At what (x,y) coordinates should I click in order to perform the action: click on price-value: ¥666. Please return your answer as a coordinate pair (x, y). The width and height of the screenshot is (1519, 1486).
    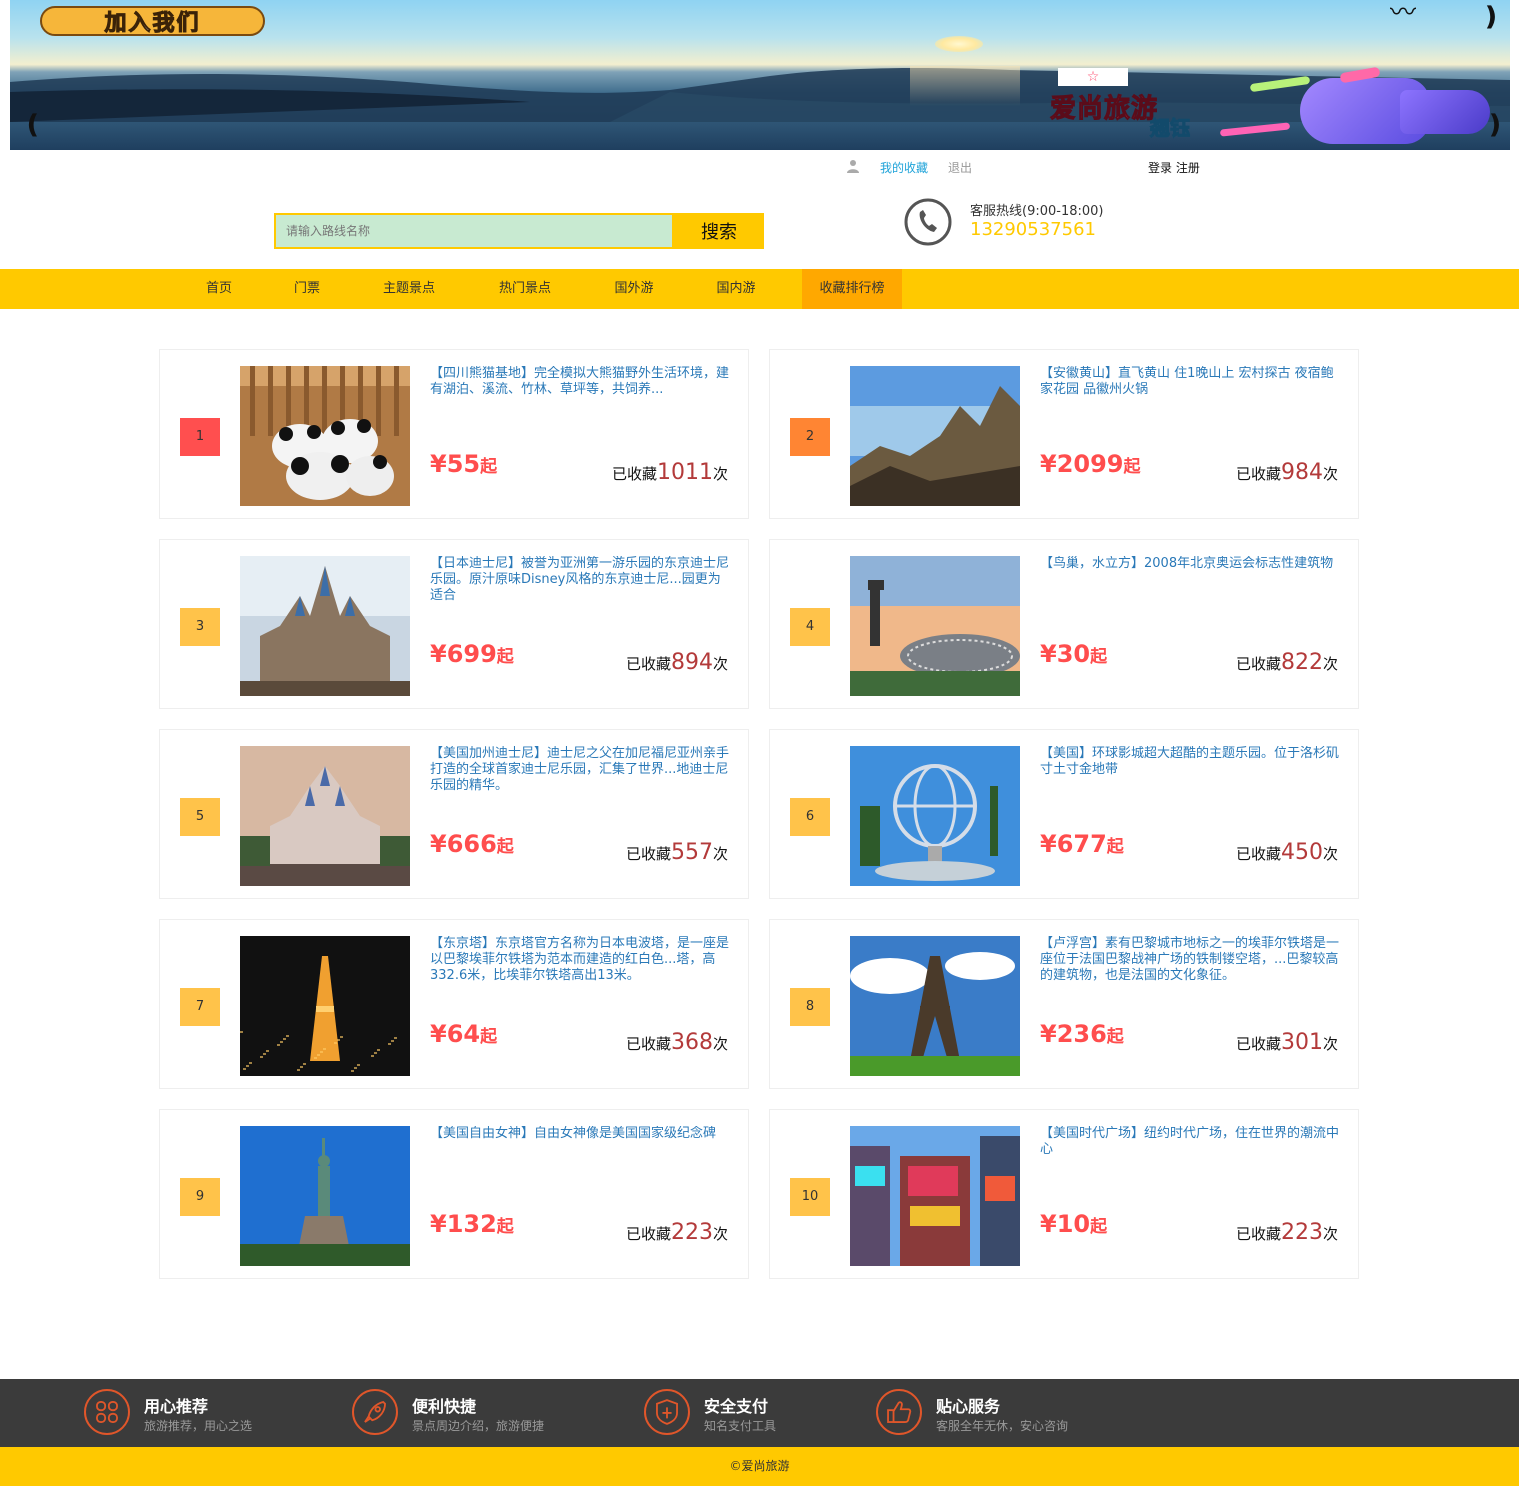
    Looking at the image, I should click on (463, 844).